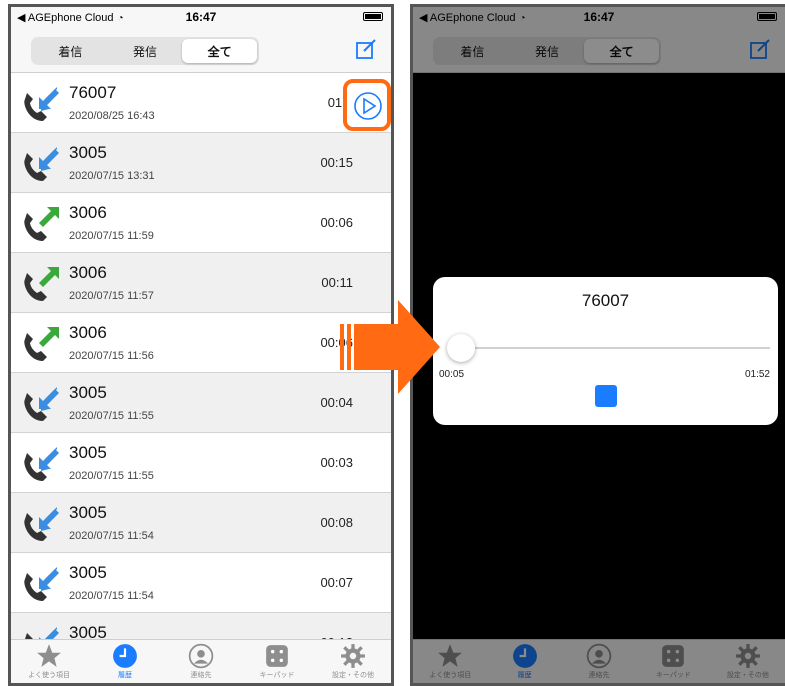 Image resolution: width=785 pixels, height=686 pixels. What do you see at coordinates (125, 675) in the screenshot?
I see `tab-label: 履歴` at bounding box center [125, 675].